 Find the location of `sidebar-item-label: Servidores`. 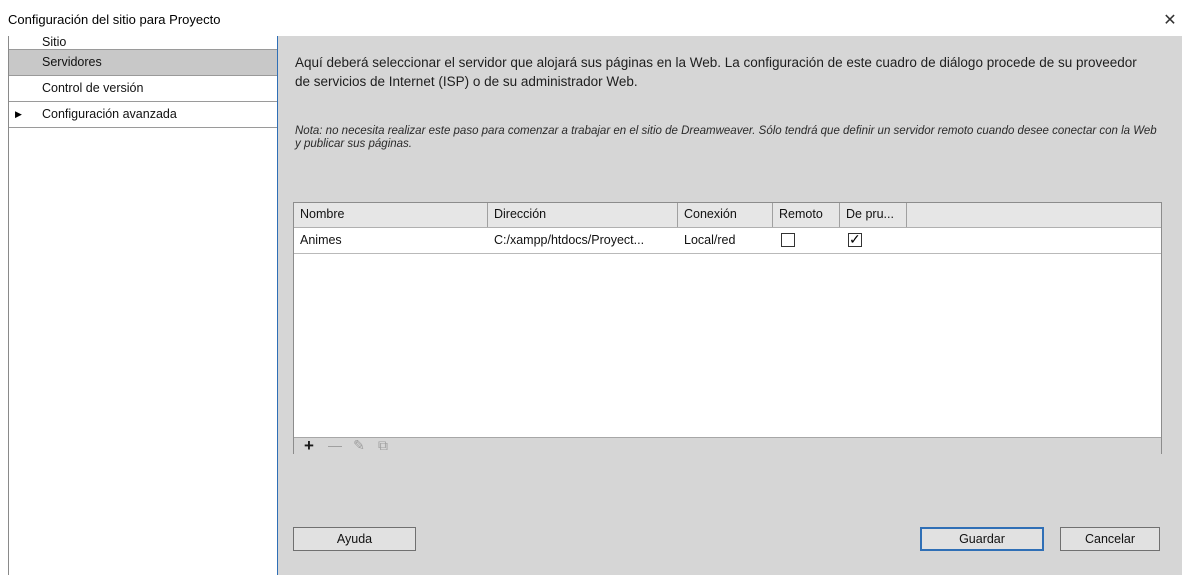

sidebar-item-label: Servidores is located at coordinates (72, 62).